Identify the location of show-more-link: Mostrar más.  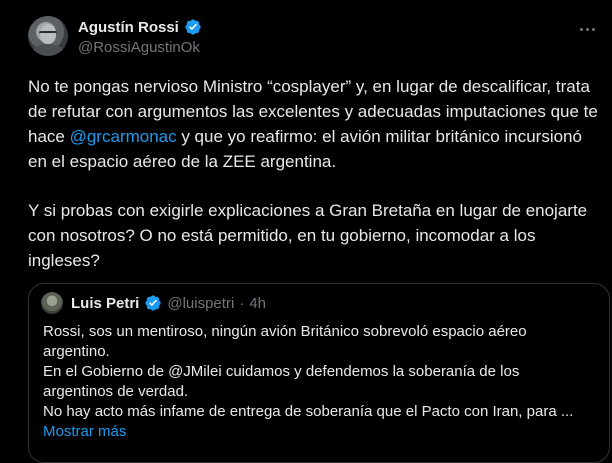
(315, 432).